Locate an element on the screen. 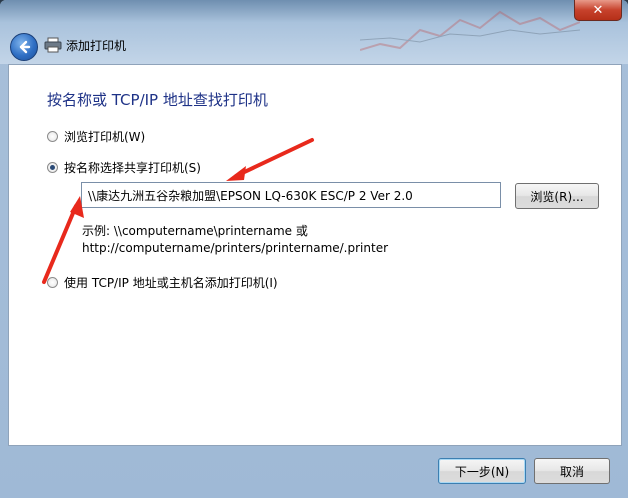 The height and width of the screenshot is (498, 628). window-title: 添加打印机 is located at coordinates (96, 46).